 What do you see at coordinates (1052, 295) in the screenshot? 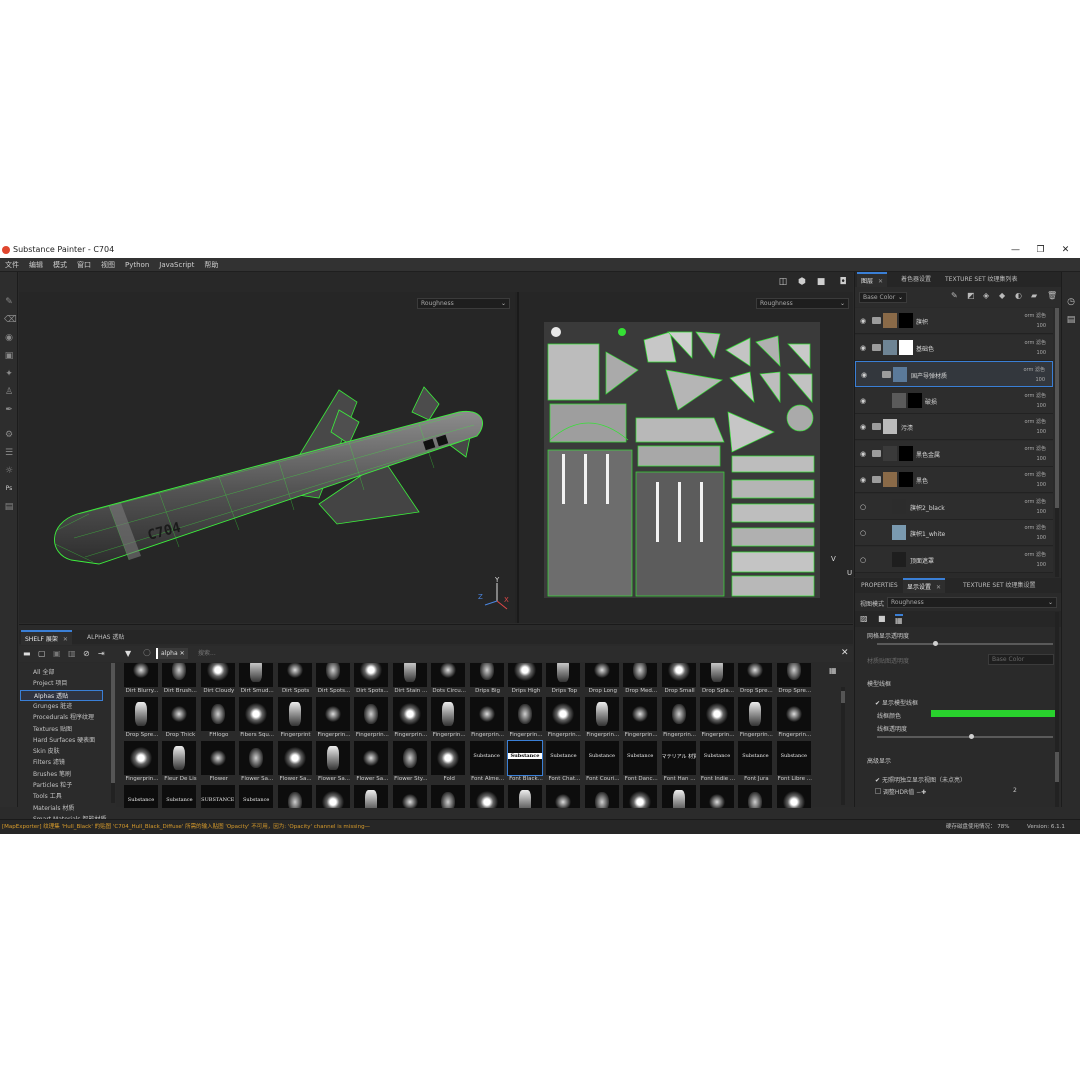
I see `delete-layer-icon: 🗑` at bounding box center [1052, 295].